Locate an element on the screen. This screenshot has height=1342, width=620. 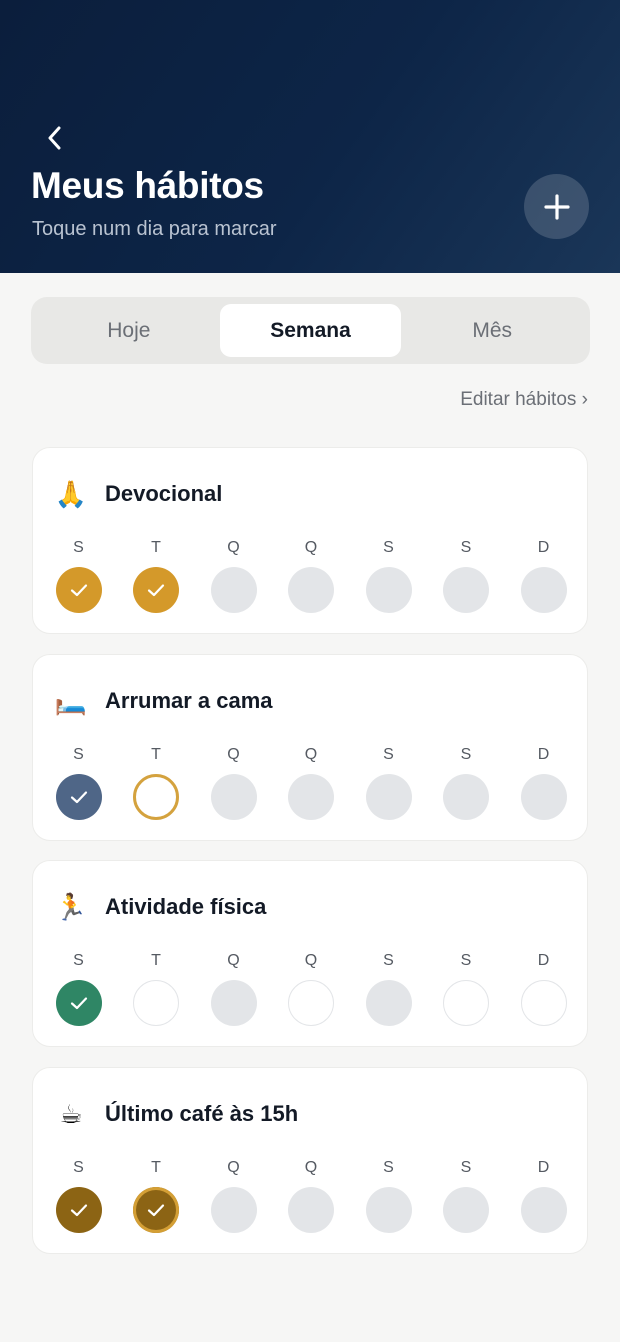
habit-card: ☕ Último café às 15h S T Q Q S S D is located at coordinates (310, 1160).